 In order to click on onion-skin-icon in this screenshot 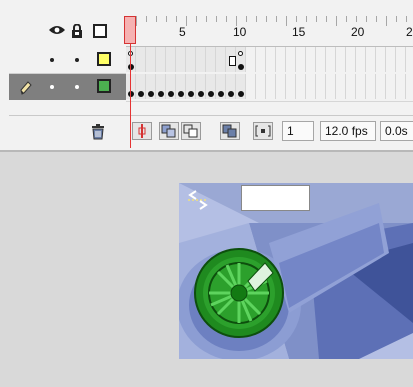, I will do `click(169, 131)`.